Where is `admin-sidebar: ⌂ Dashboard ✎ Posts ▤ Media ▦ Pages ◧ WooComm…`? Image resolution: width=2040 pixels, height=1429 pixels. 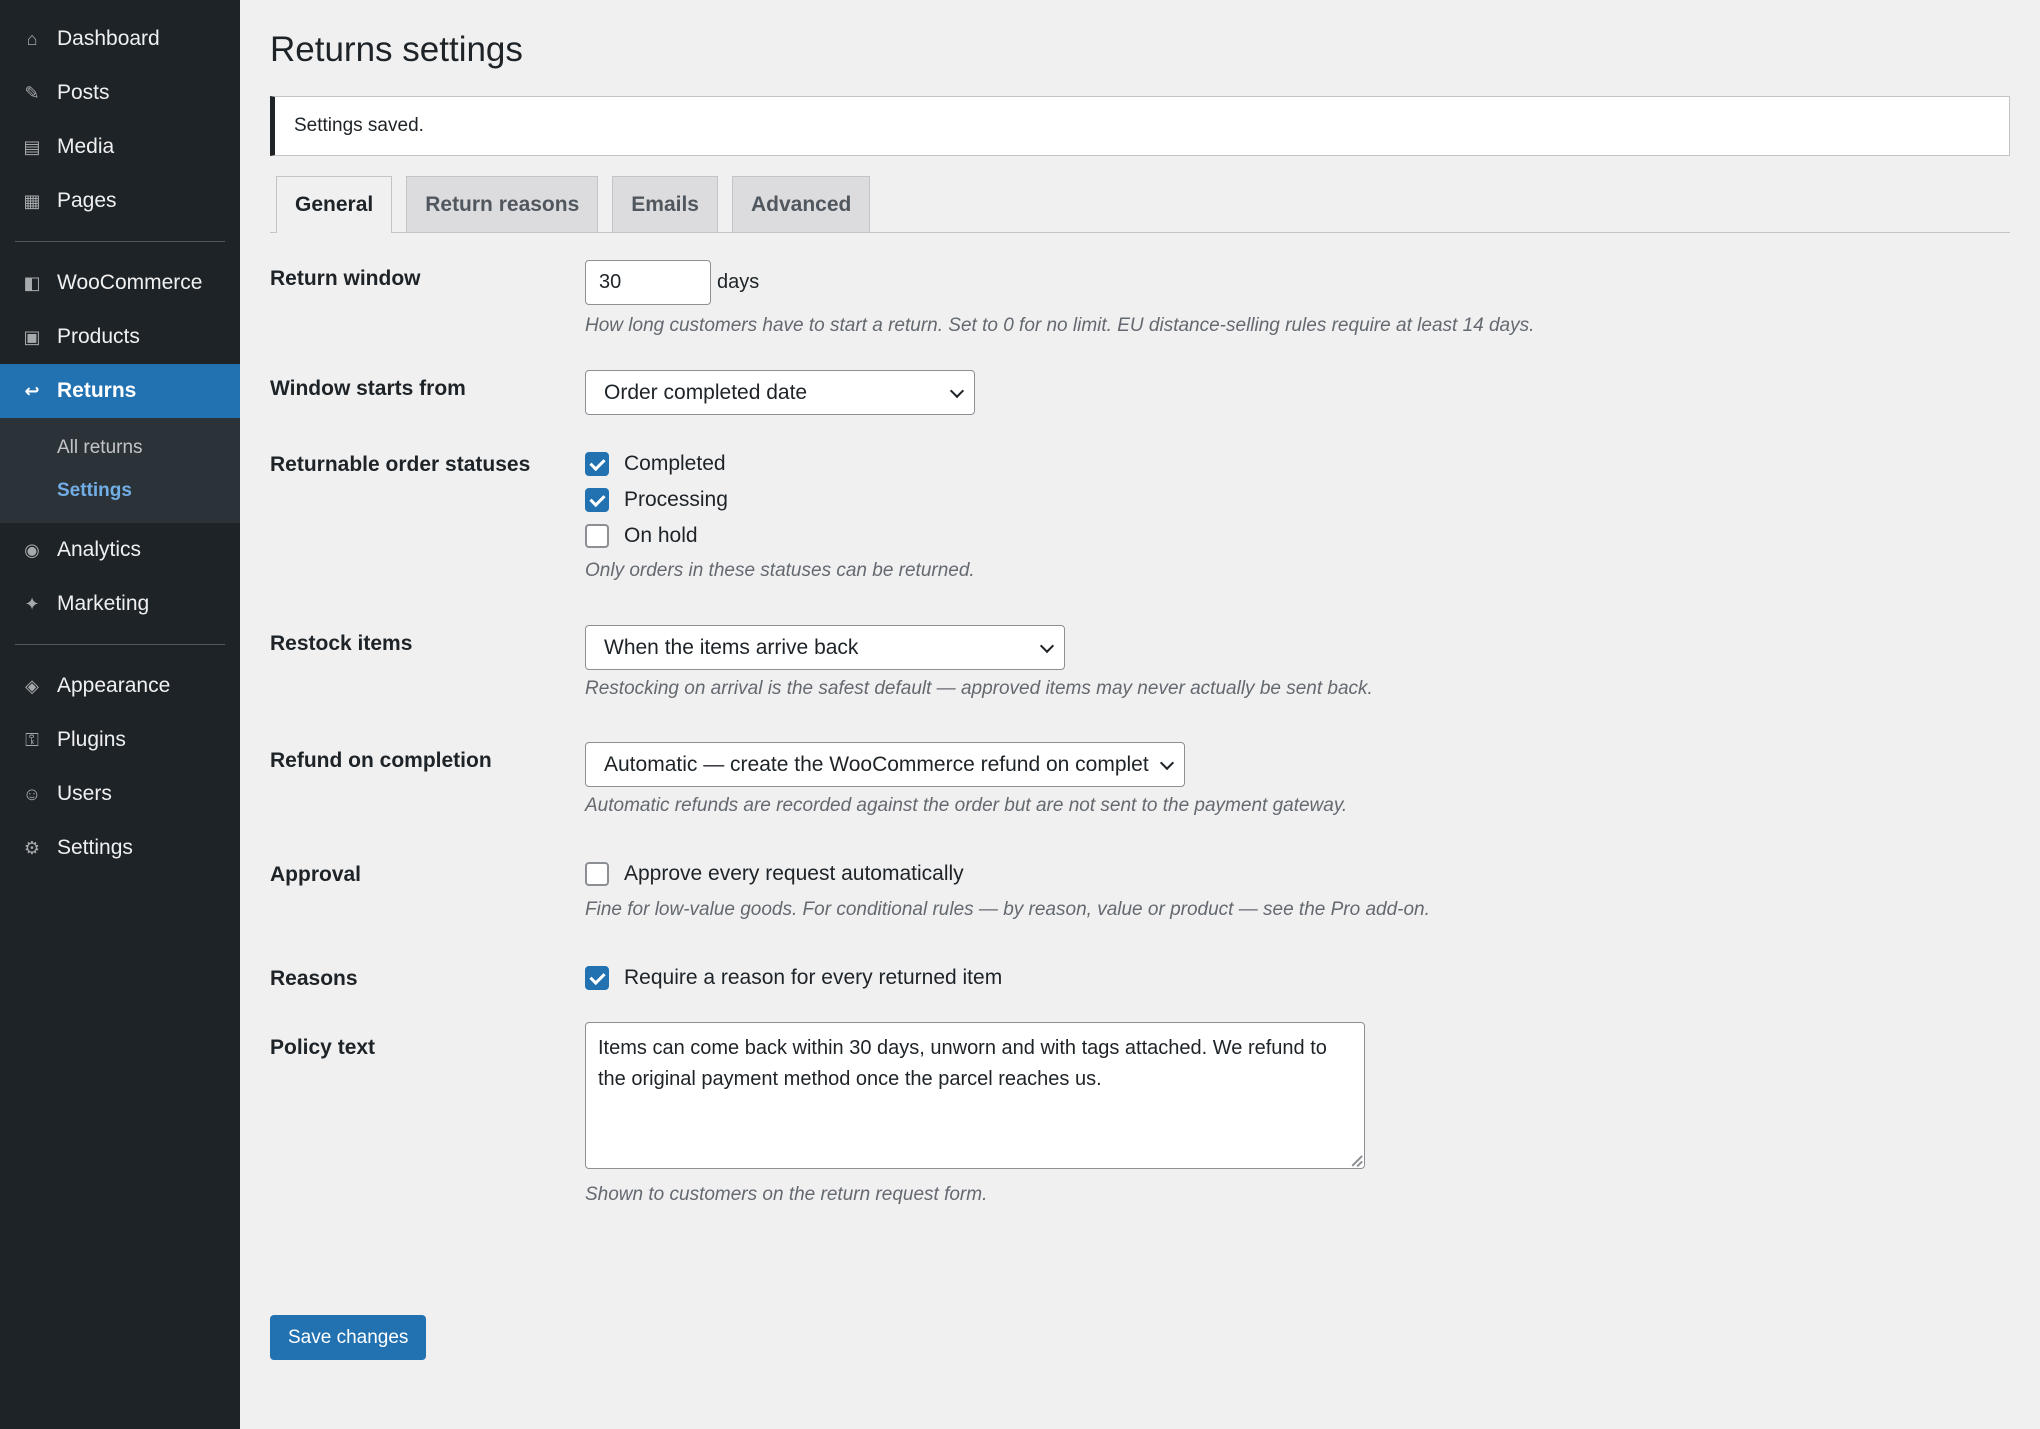
admin-sidebar: ⌂ Dashboard ✎ Posts ▤ Media ▦ Pages ◧ WooComm… is located at coordinates (120, 714).